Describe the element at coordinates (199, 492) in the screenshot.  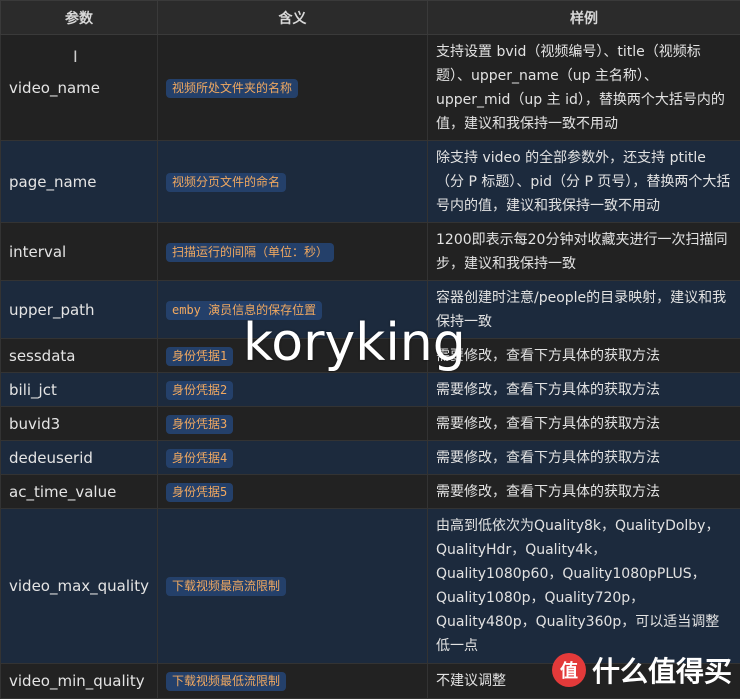
I see `meaning-code: 身份凭据5` at that location.